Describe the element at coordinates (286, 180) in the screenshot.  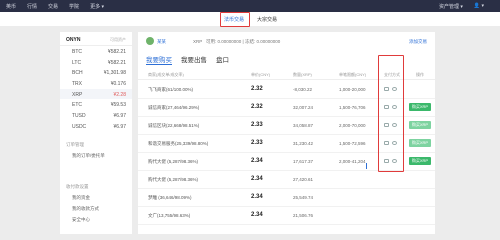
I see `table-row: 购代大佬 (5,287/98.36%) 2.34 27,420.61` at that location.